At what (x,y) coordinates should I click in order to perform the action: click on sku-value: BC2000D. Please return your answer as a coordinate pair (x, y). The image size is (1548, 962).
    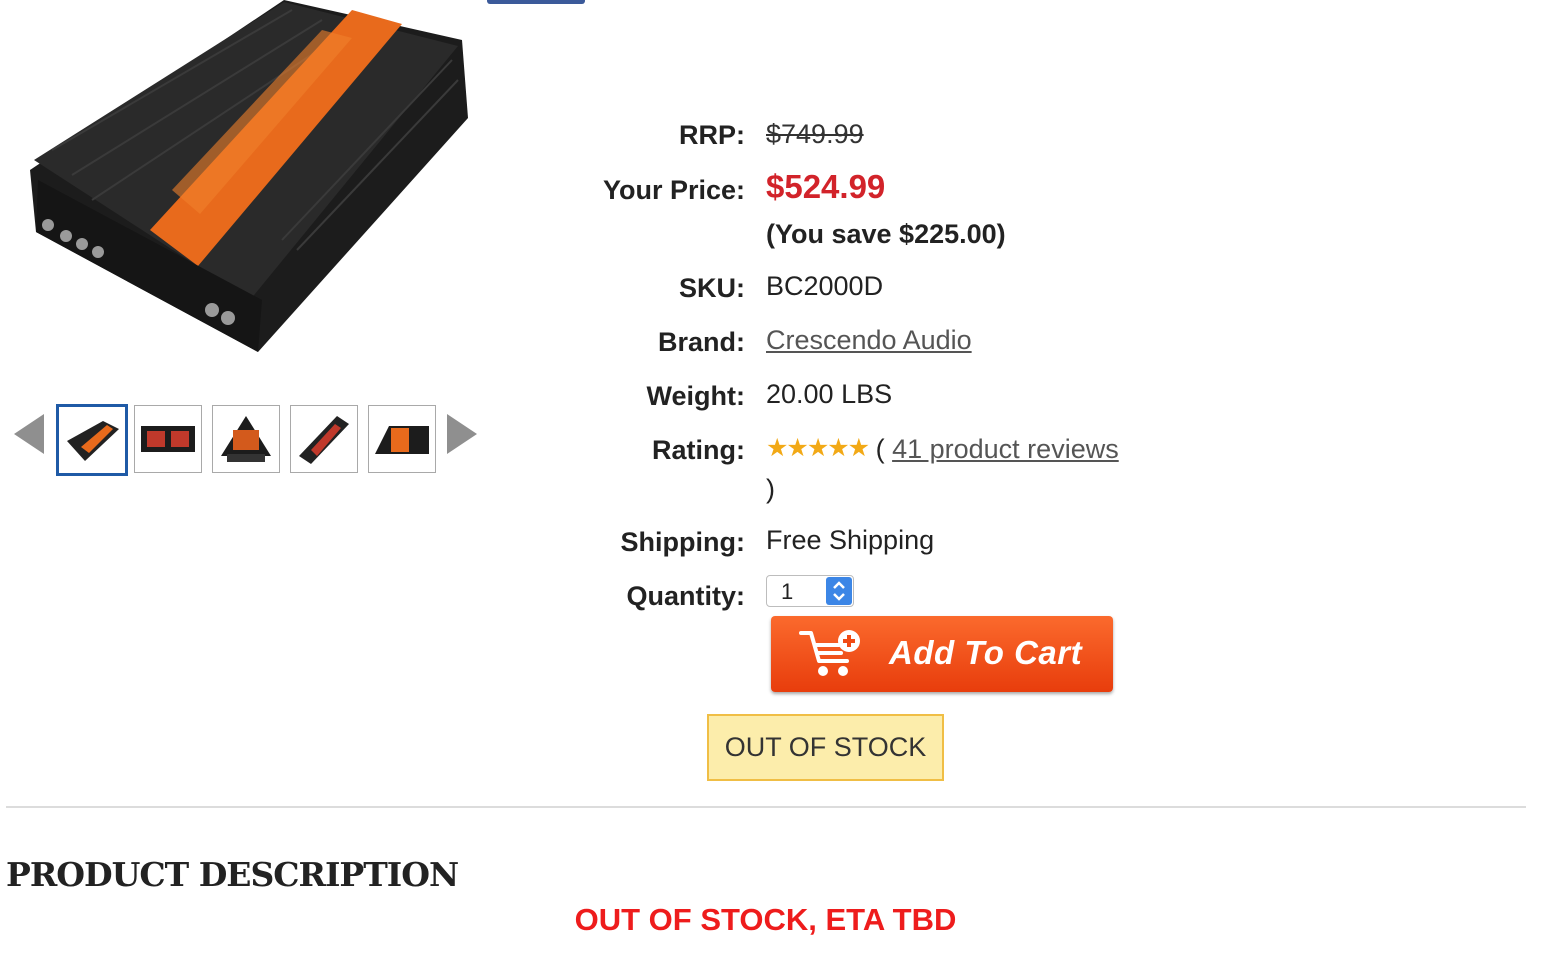
    Looking at the image, I should click on (825, 286).